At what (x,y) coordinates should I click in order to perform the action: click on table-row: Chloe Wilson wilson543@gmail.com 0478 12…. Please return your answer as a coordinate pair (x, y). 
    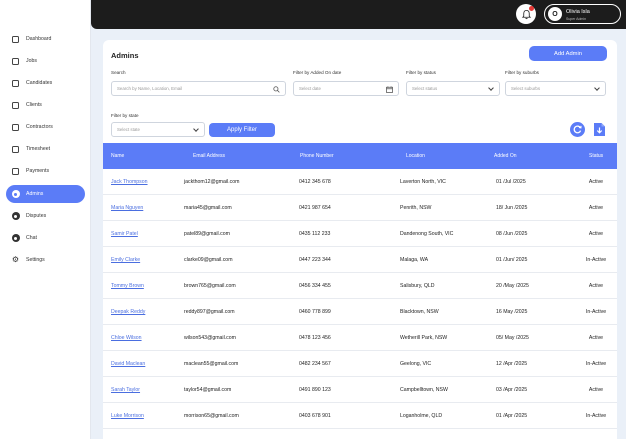
    Looking at the image, I should click on (360, 338).